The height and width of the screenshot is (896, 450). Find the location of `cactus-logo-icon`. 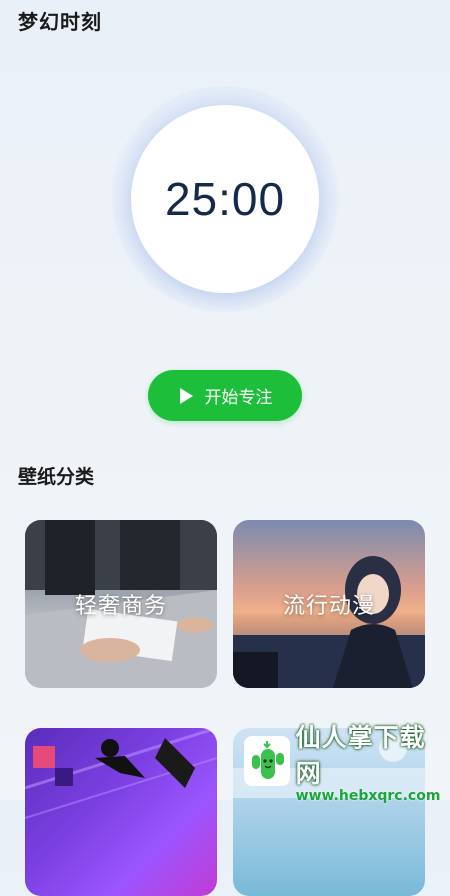

cactus-logo-icon is located at coordinates (267, 761).